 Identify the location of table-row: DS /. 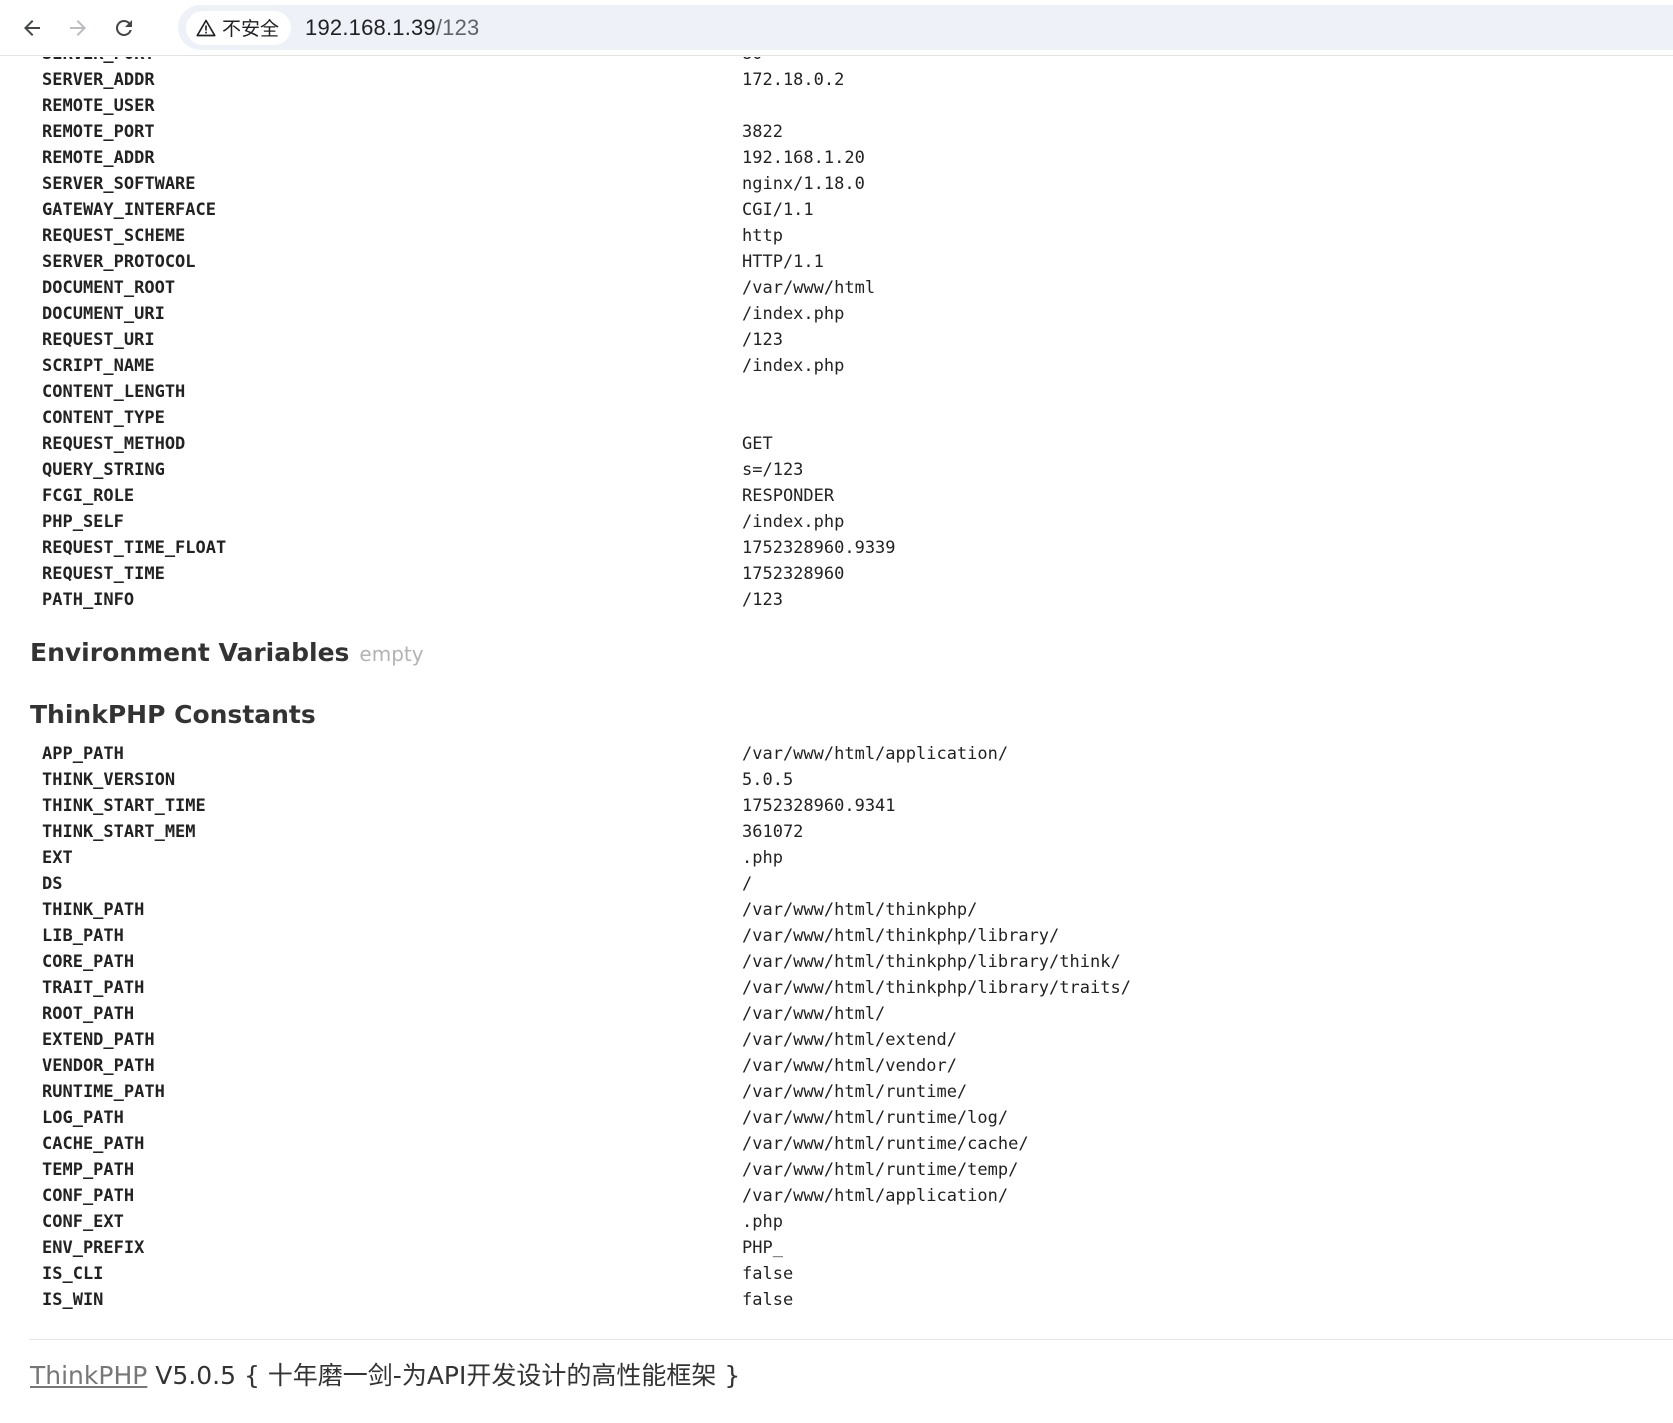
(851, 884).